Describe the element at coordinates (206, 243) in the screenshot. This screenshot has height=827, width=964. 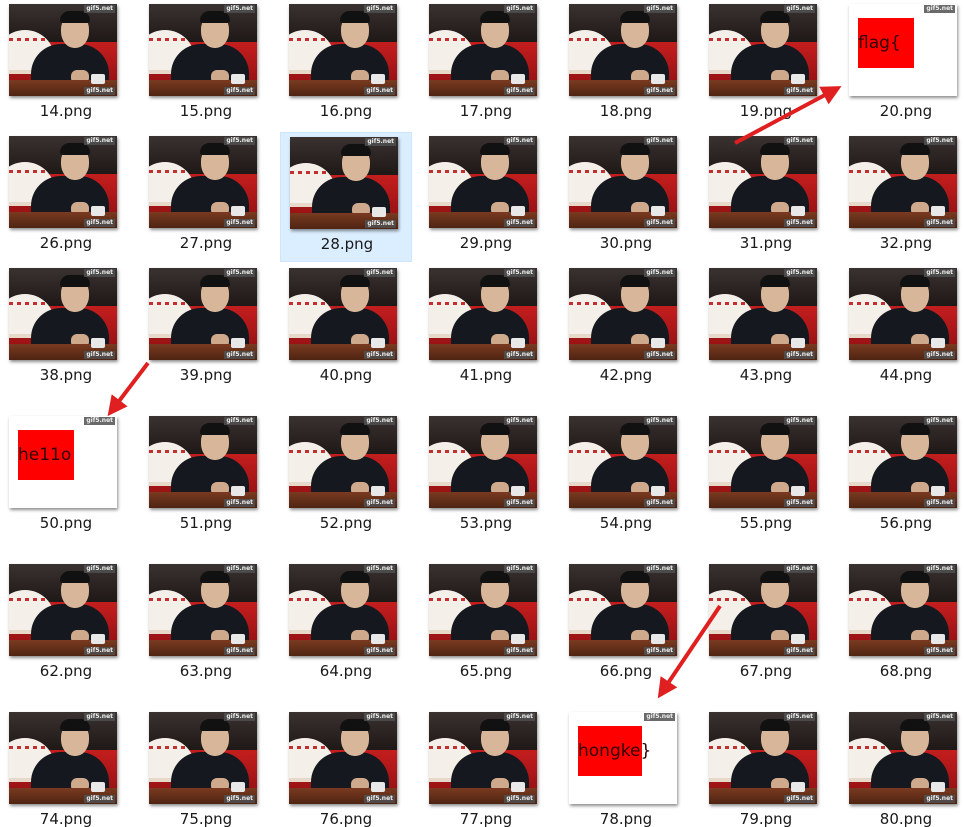
I see `file-name: 27.png` at that location.